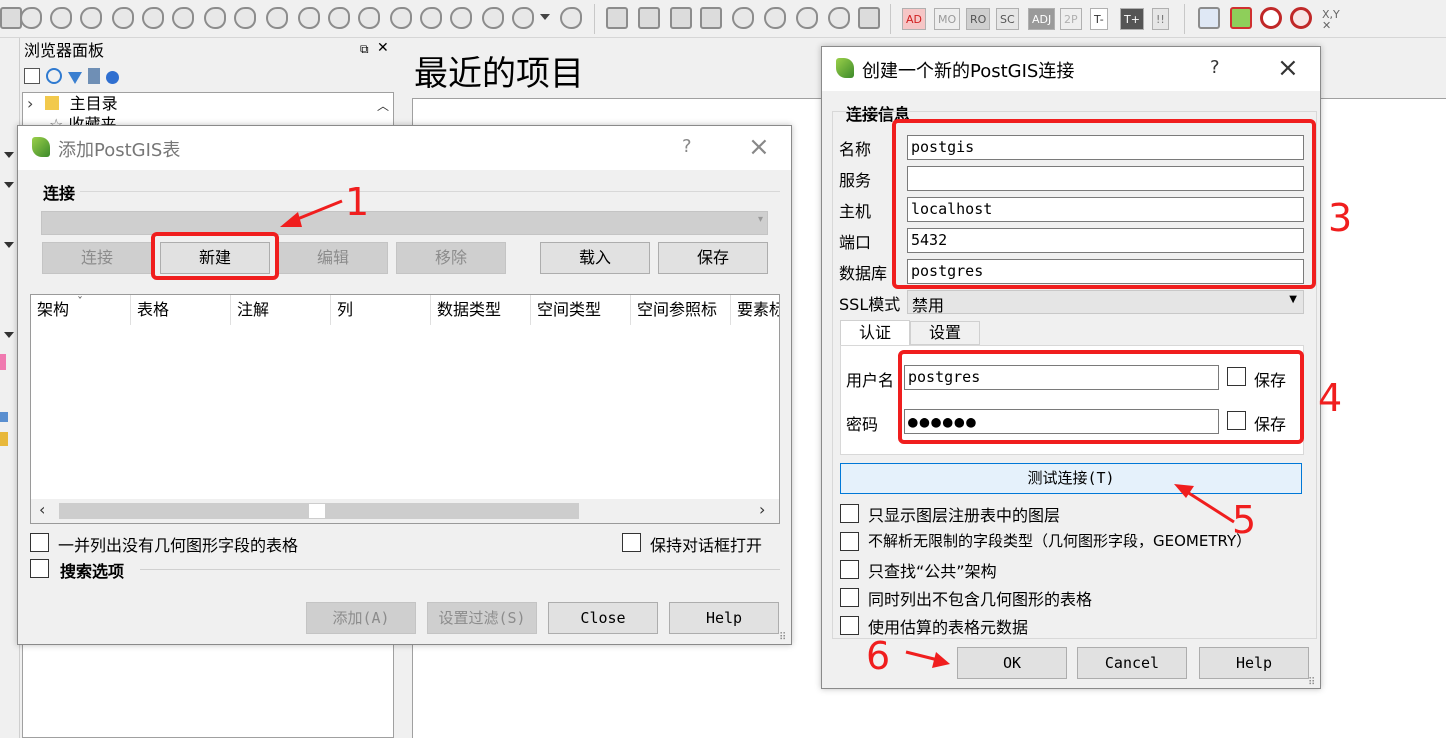  Describe the element at coordinates (32, 76) in the screenshot. I see `add-selected-icon` at that location.